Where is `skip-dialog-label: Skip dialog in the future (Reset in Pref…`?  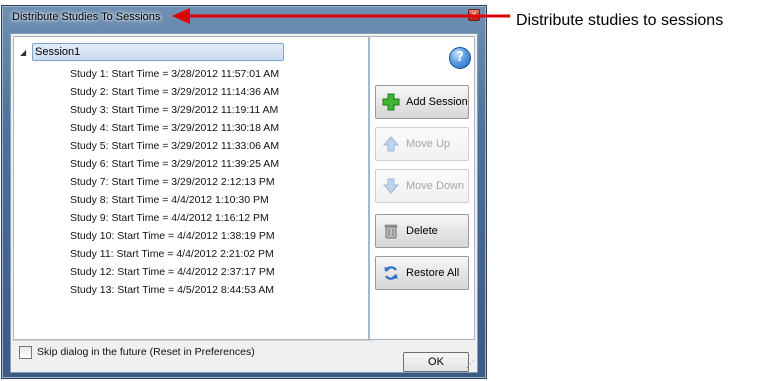 skip-dialog-label: Skip dialog in the future (Reset in Pref… is located at coordinates (146, 352).